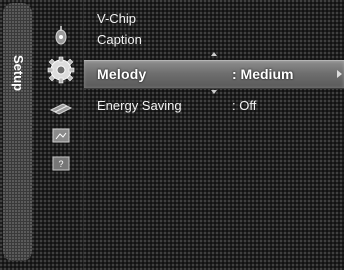  Describe the element at coordinates (139, 105) in the screenshot. I see `menu-item-energy-saving: Energy Saving` at that location.